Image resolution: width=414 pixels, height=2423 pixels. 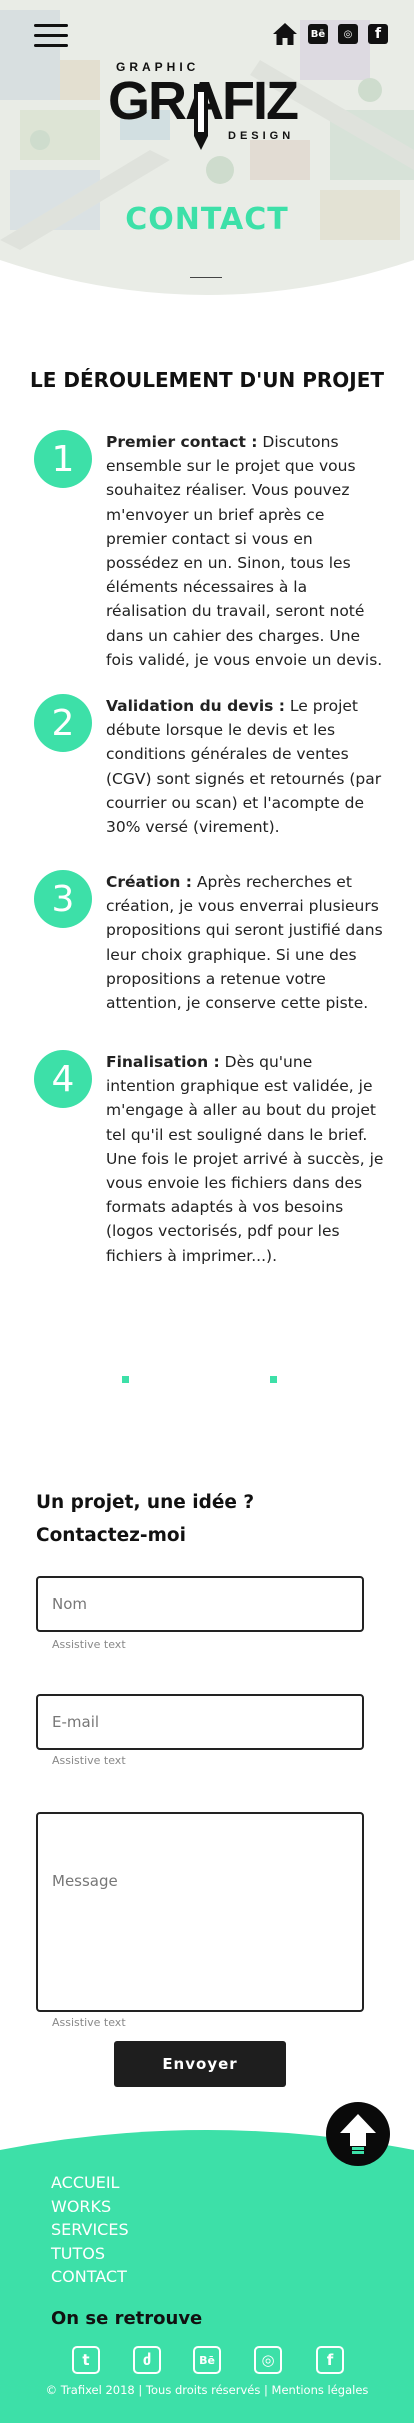 I want to click on home-icon, so click(x=285, y=34).